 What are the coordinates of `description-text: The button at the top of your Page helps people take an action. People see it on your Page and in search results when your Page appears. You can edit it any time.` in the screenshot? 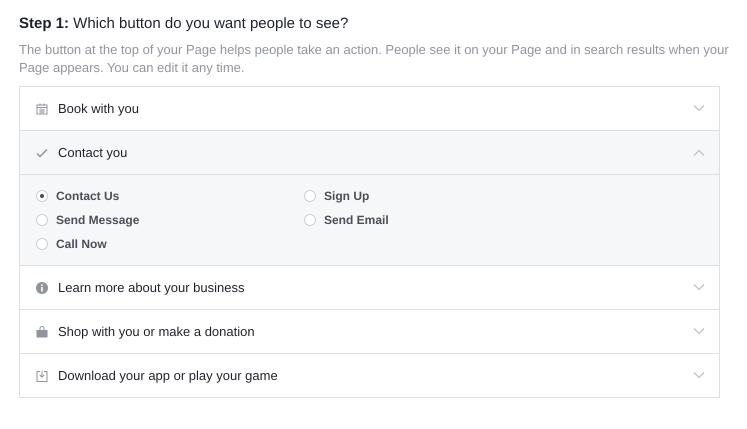 It's located at (374, 59).